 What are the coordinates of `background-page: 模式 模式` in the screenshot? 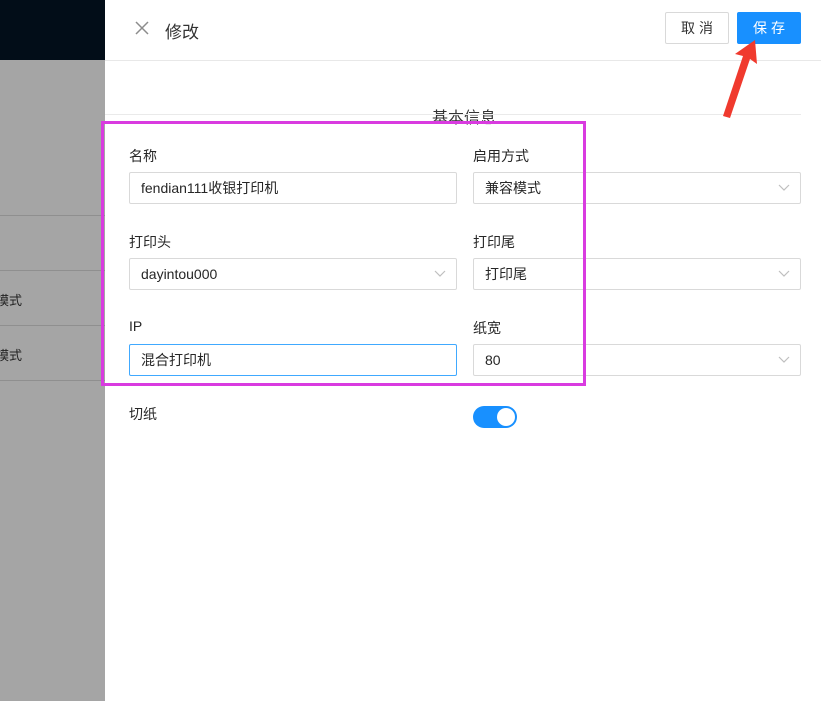 It's located at (52, 380).